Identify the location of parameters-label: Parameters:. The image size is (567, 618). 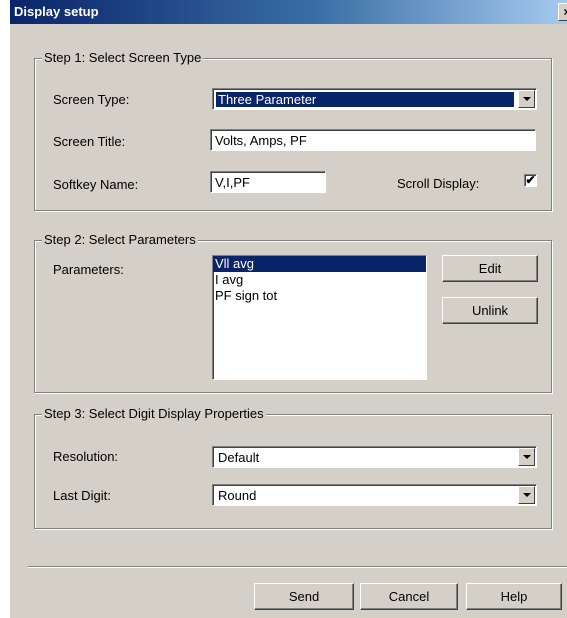
(88, 269).